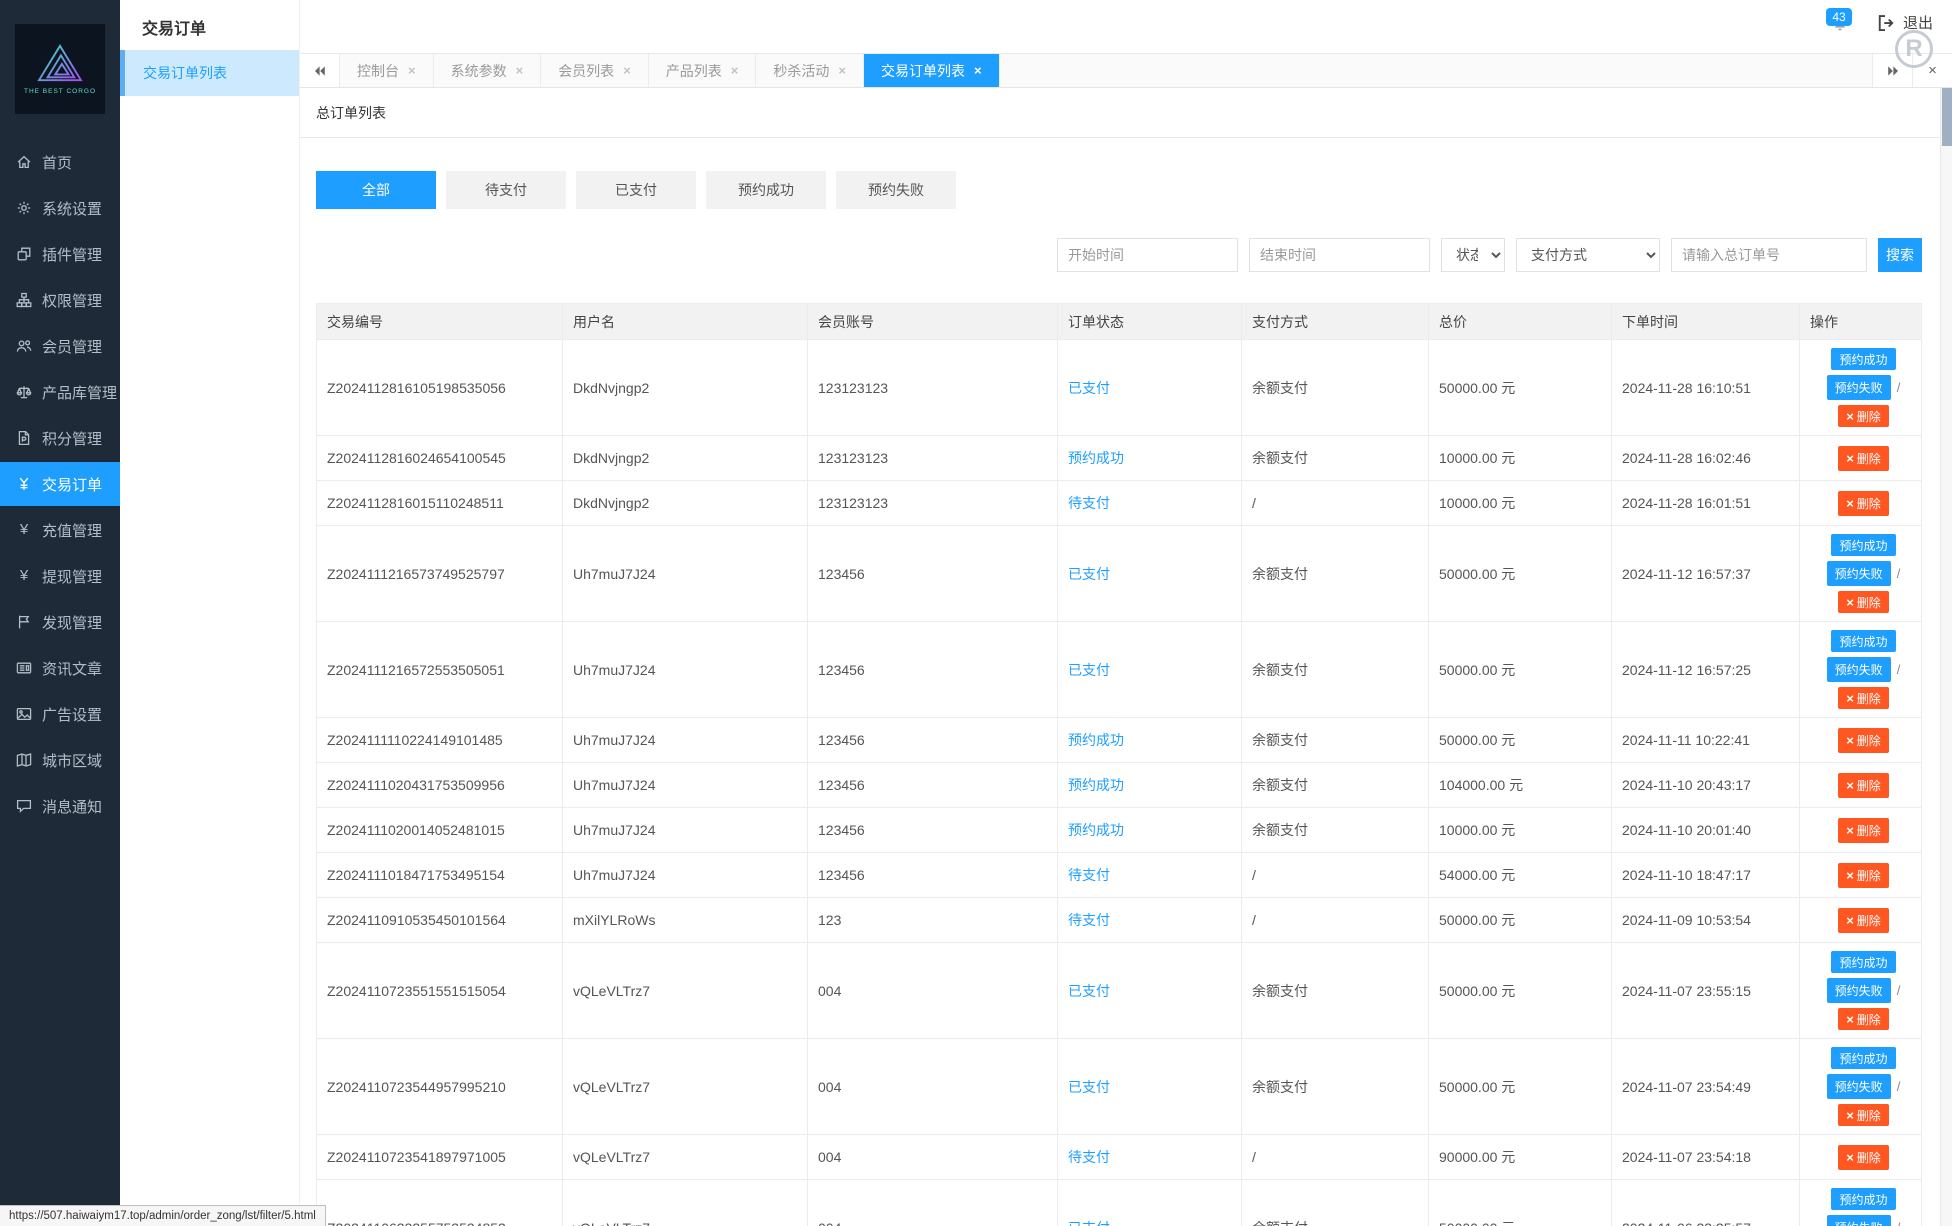 Image resolution: width=1952 pixels, height=1226 pixels. What do you see at coordinates (60, 162) in the screenshot?
I see `sidebar-item-home: 首页` at bounding box center [60, 162].